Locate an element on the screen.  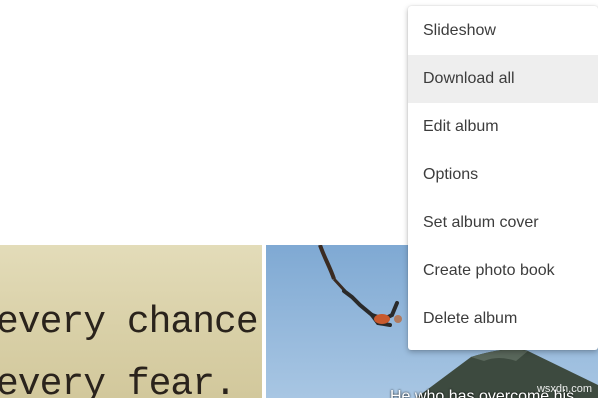
quote-text-line-1: every chance. is located at coordinates (131, 322).